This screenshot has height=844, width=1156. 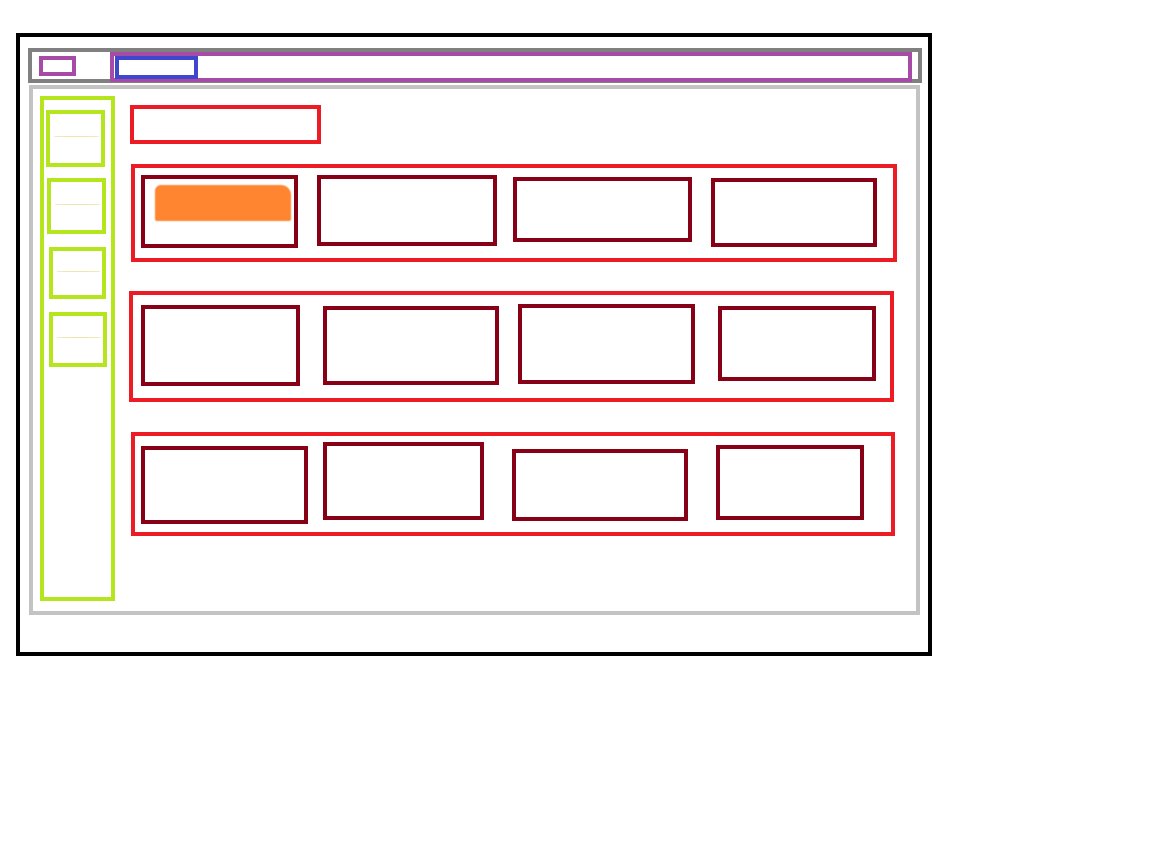 I want to click on address-bar, so click(x=511, y=67).